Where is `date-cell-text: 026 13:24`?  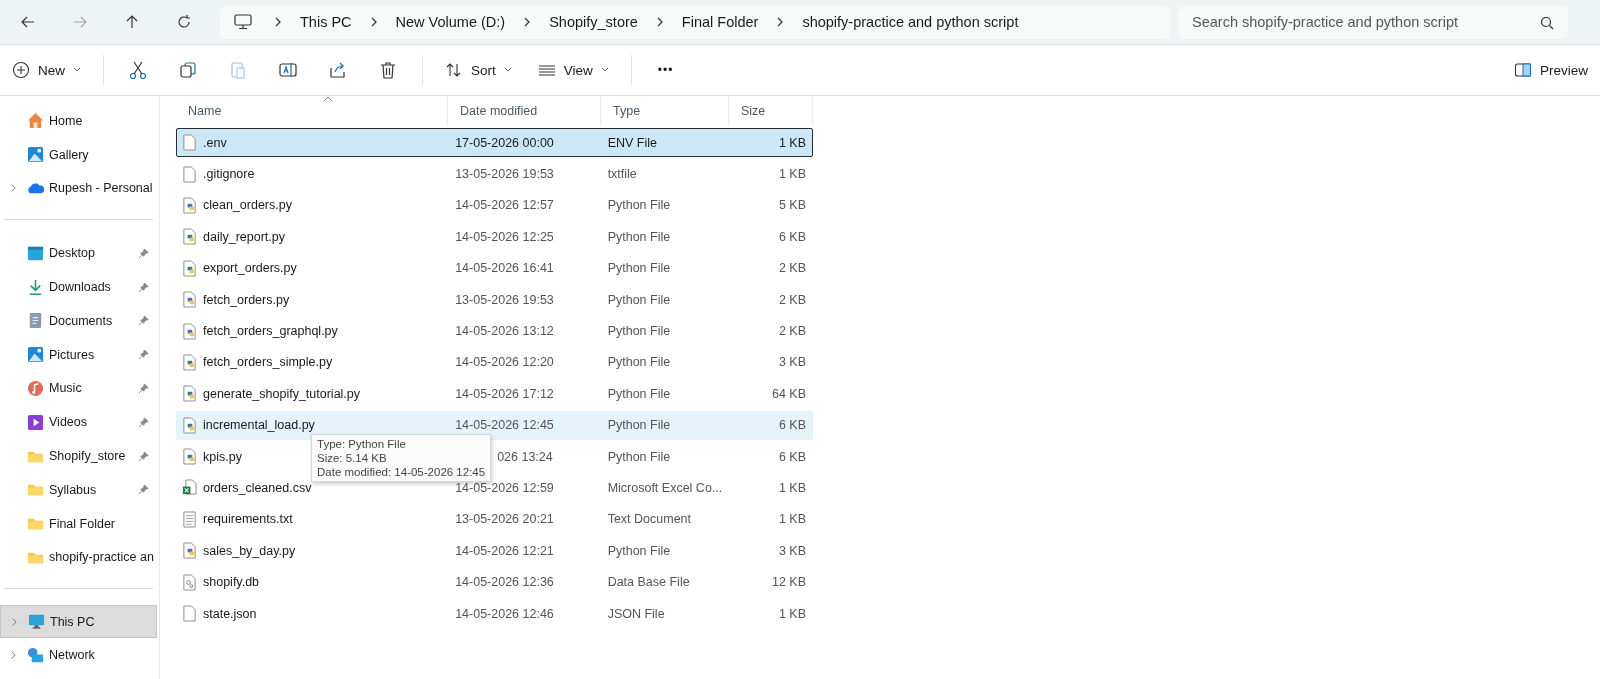
date-cell-text: 026 13:24 is located at coordinates (524, 456).